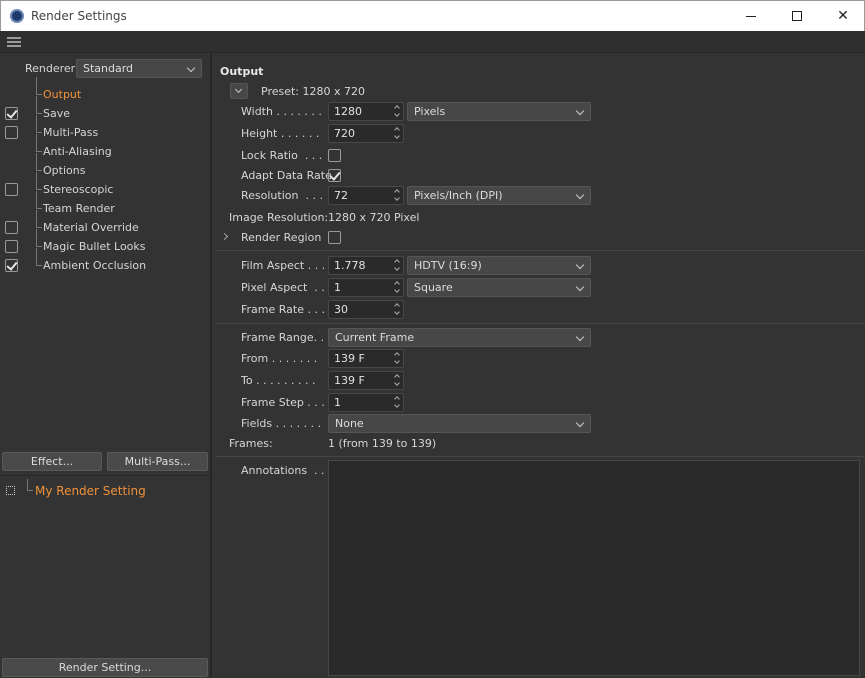 Image resolution: width=865 pixels, height=678 pixels. Describe the element at coordinates (14, 42) in the screenshot. I see `hamburger-menu-icon` at that location.